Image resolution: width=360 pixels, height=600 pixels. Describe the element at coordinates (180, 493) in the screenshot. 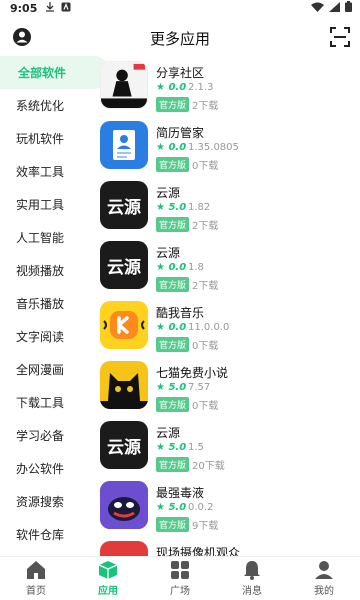

I see `app-name: 最强毒液` at that location.